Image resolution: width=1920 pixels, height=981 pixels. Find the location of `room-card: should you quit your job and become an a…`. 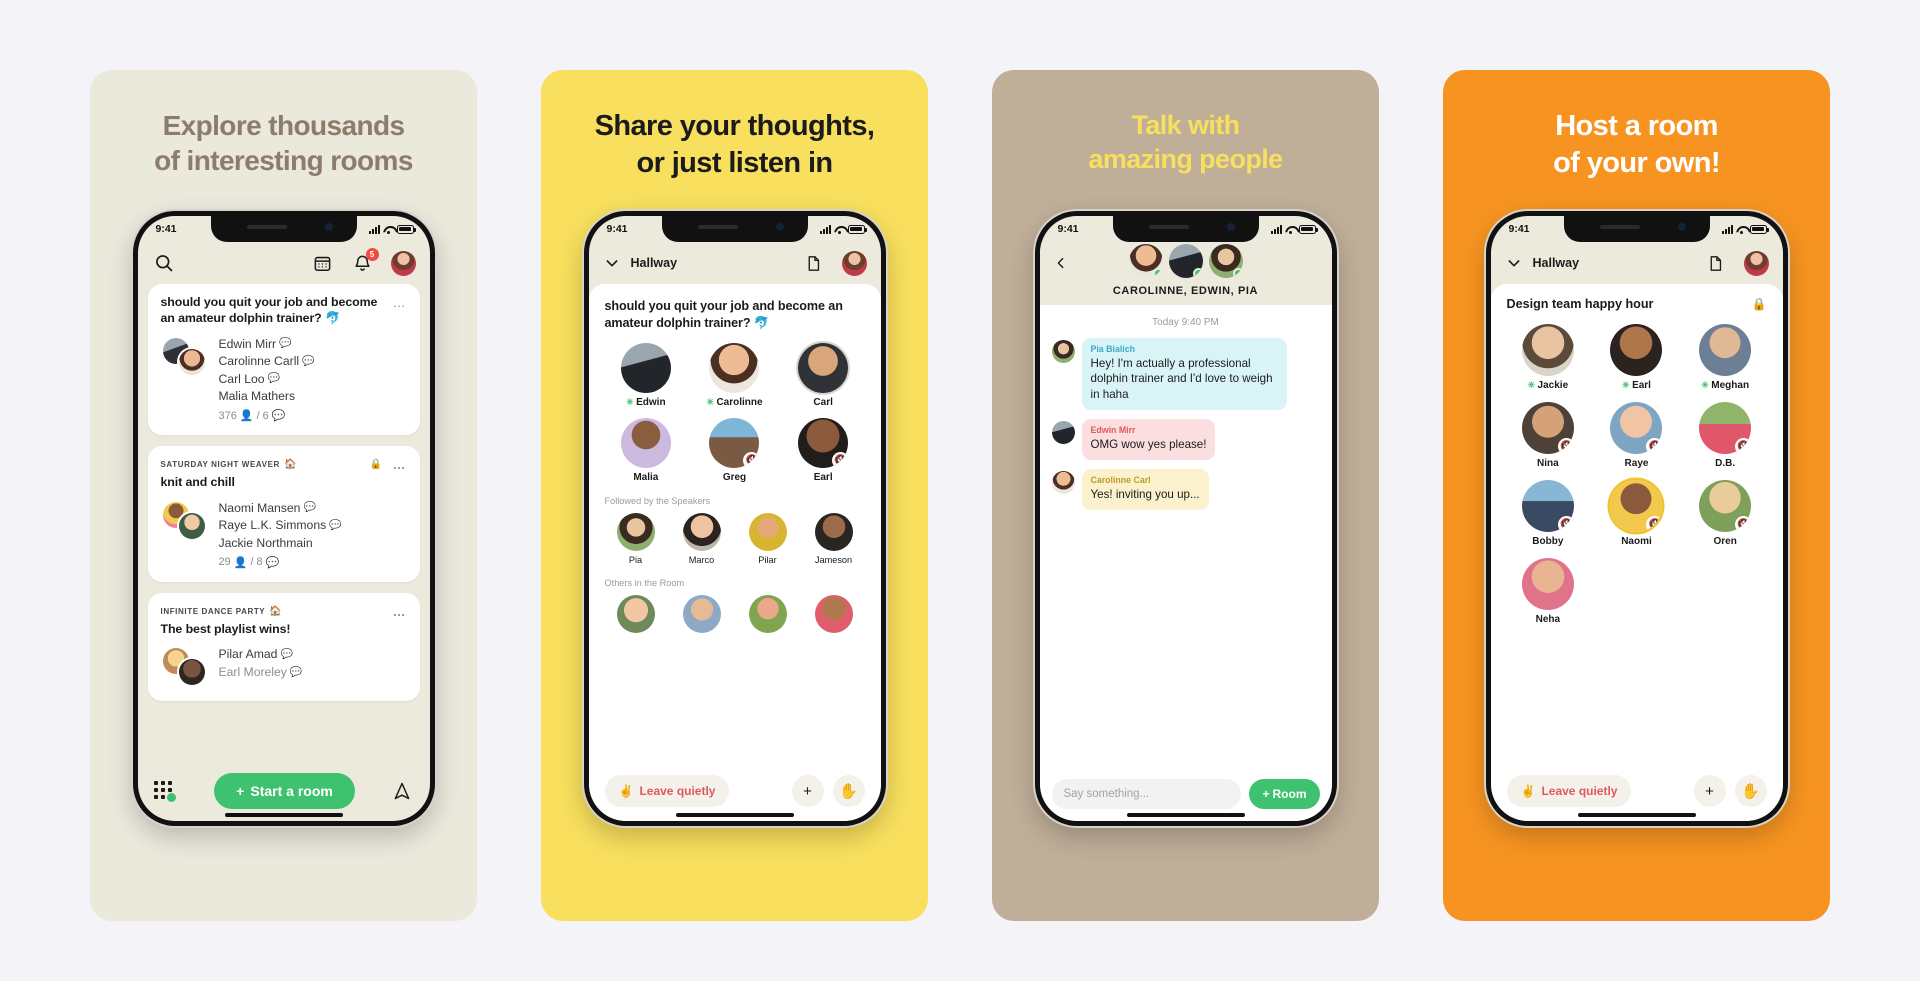

room-card: should you quit your job and become an a… is located at coordinates (283, 359).